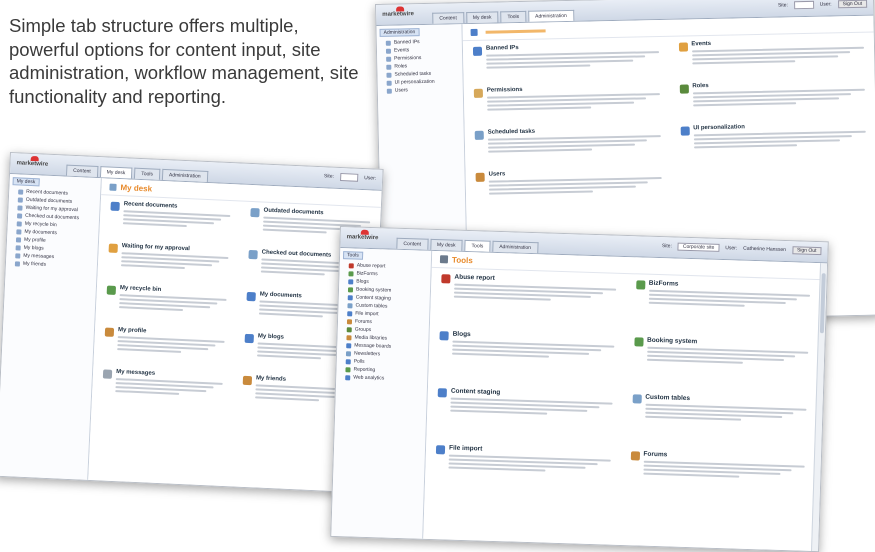 The height and width of the screenshot is (552, 875). I want to click on tool-card-file-import: File import, so click(522, 475).